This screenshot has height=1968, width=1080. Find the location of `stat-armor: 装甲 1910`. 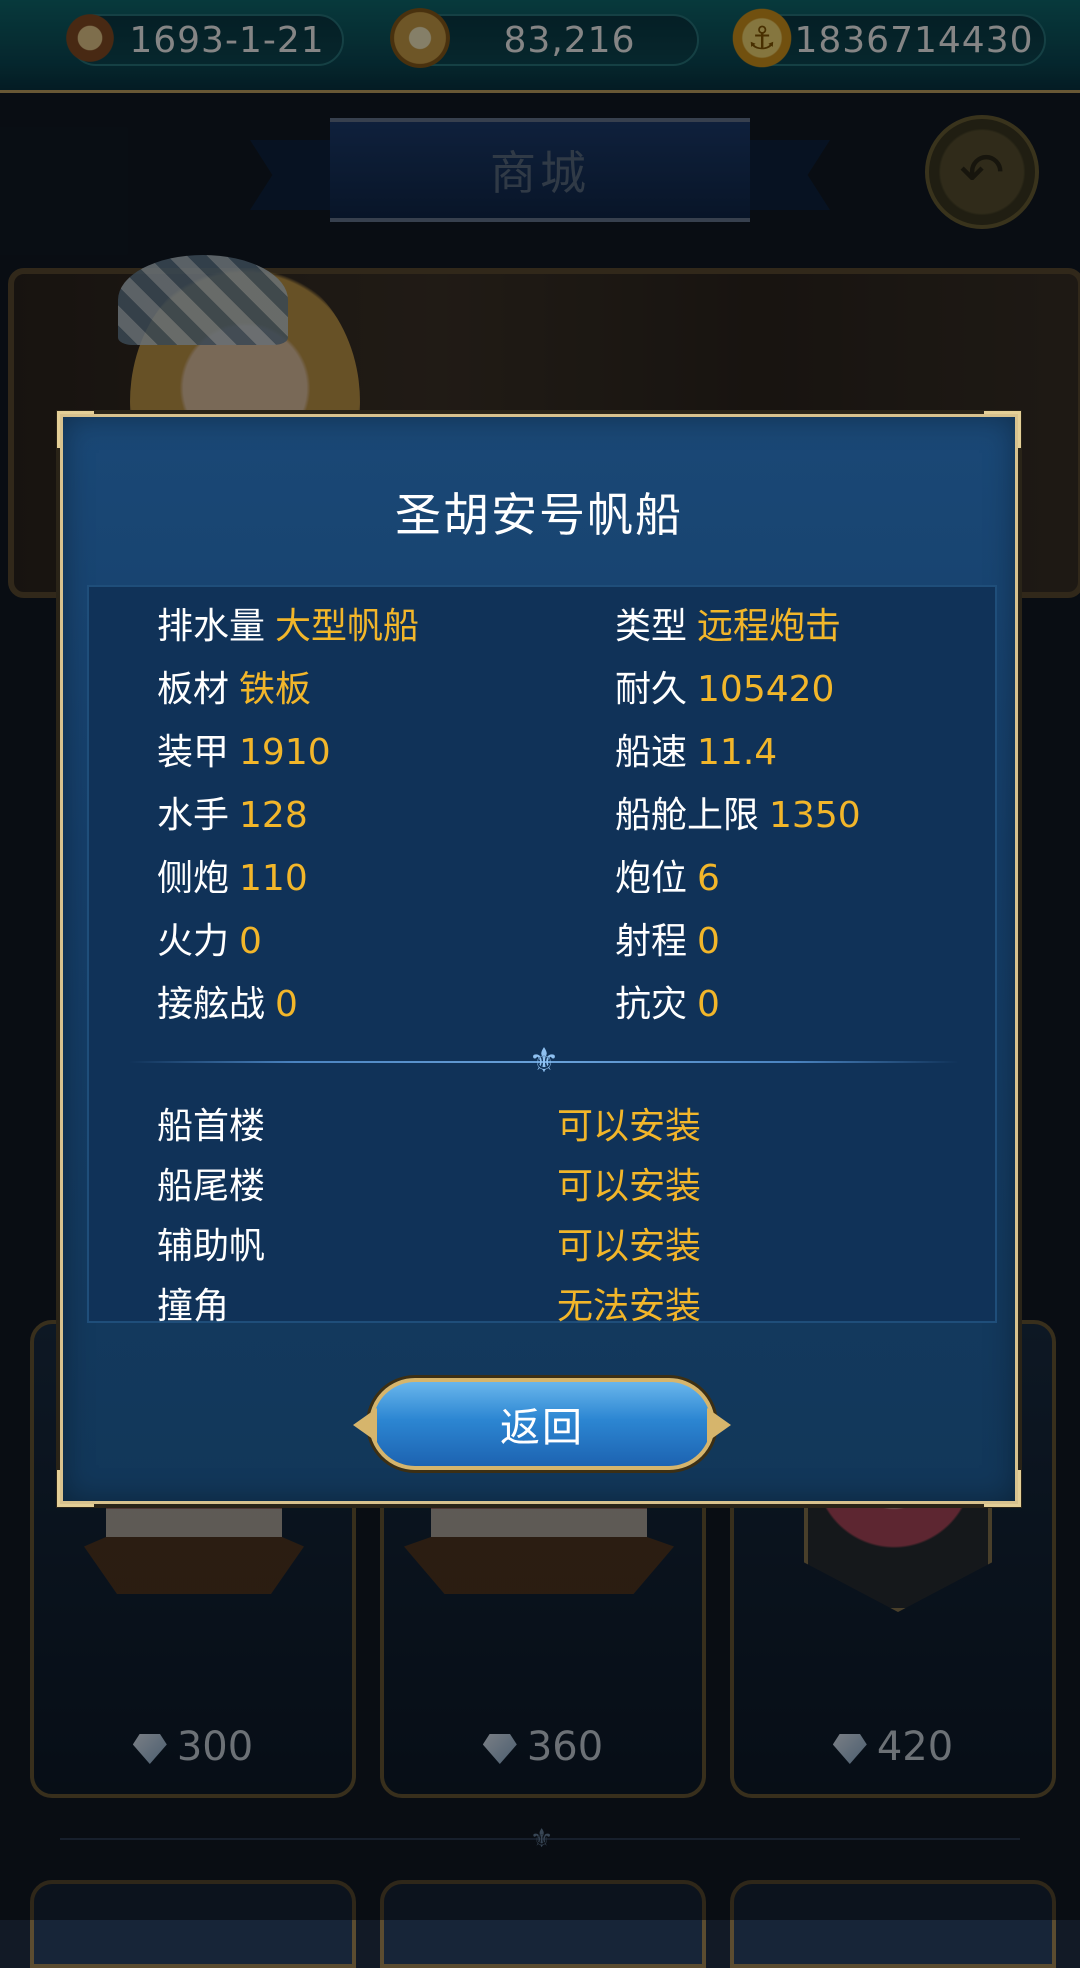

stat-armor: 装甲 1910 is located at coordinates (244, 752).